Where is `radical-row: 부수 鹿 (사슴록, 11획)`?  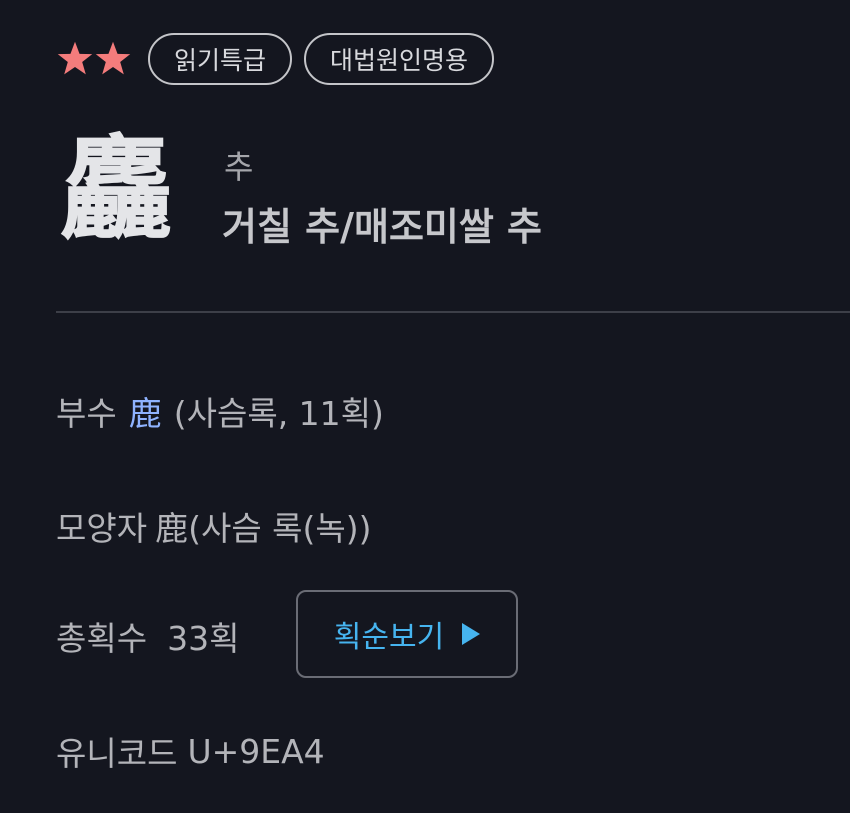
radical-row: 부수 鹿 (사슴록, 11획) is located at coordinates (220, 411).